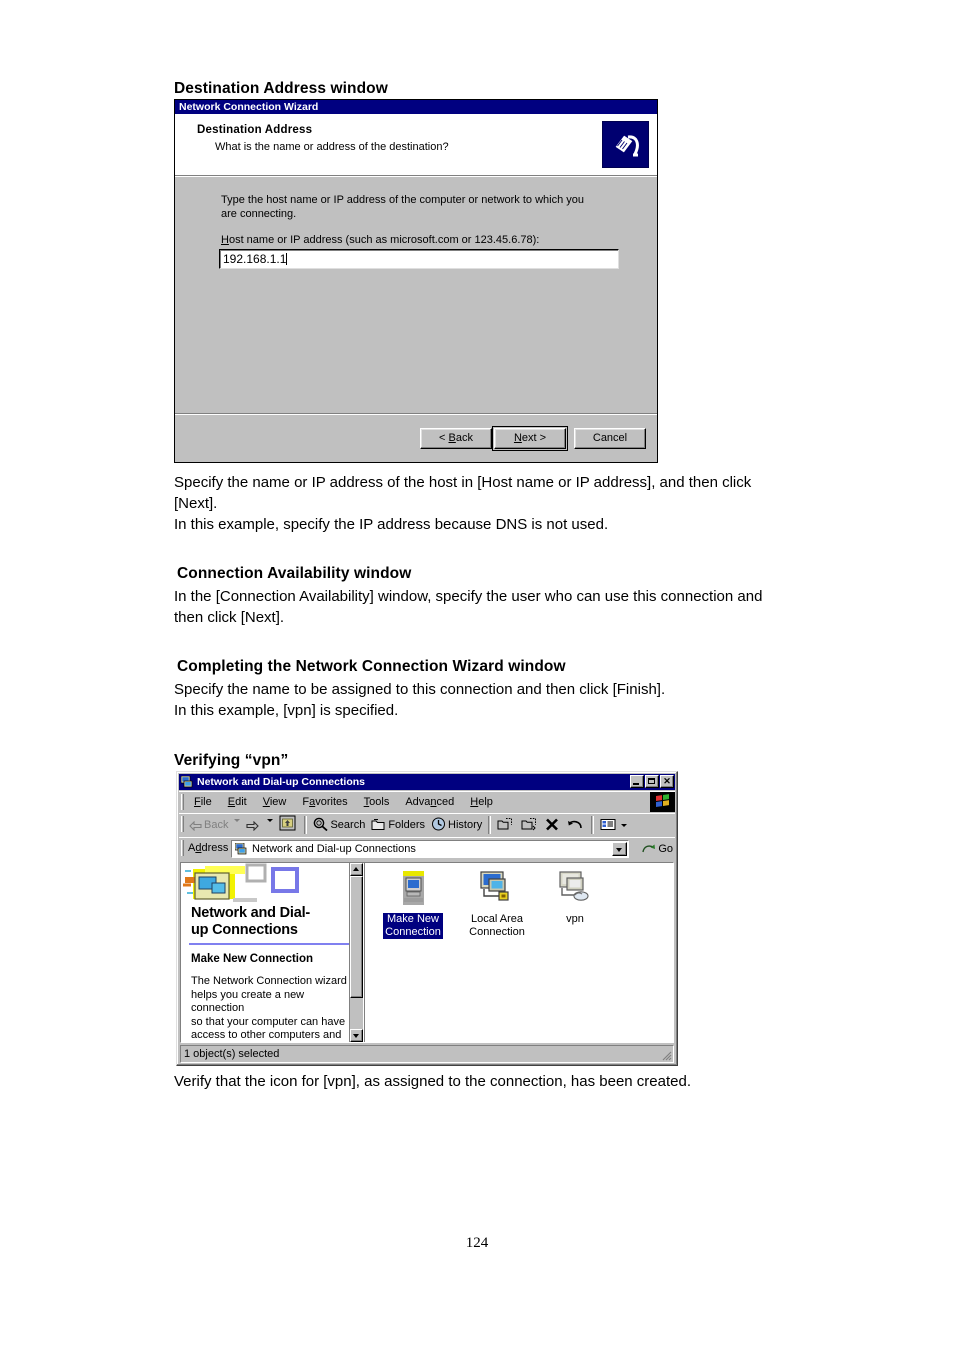 Image resolution: width=954 pixels, height=1351 pixels. What do you see at coordinates (270, 820) in the screenshot?
I see `forward-dropdown-arrow` at bounding box center [270, 820].